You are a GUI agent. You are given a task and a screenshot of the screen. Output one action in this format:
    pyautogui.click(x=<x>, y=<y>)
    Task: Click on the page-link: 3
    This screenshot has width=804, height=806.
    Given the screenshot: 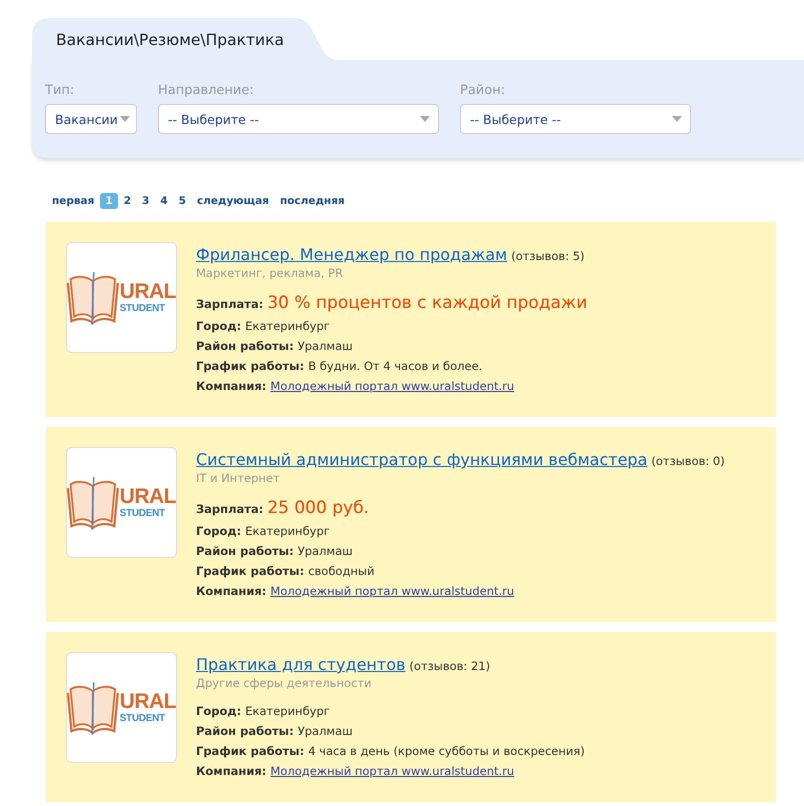 What is the action you would take?
    pyautogui.click(x=145, y=201)
    